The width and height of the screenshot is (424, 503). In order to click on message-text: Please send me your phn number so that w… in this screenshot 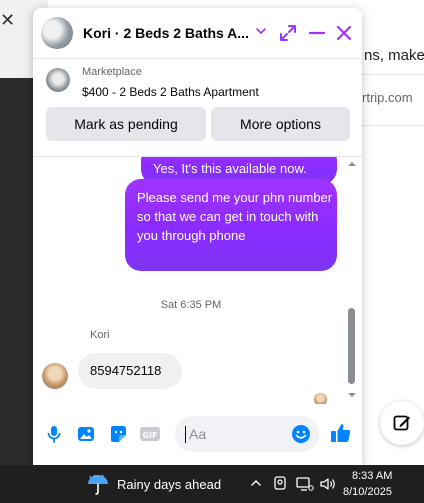, I will do `click(235, 216)`.